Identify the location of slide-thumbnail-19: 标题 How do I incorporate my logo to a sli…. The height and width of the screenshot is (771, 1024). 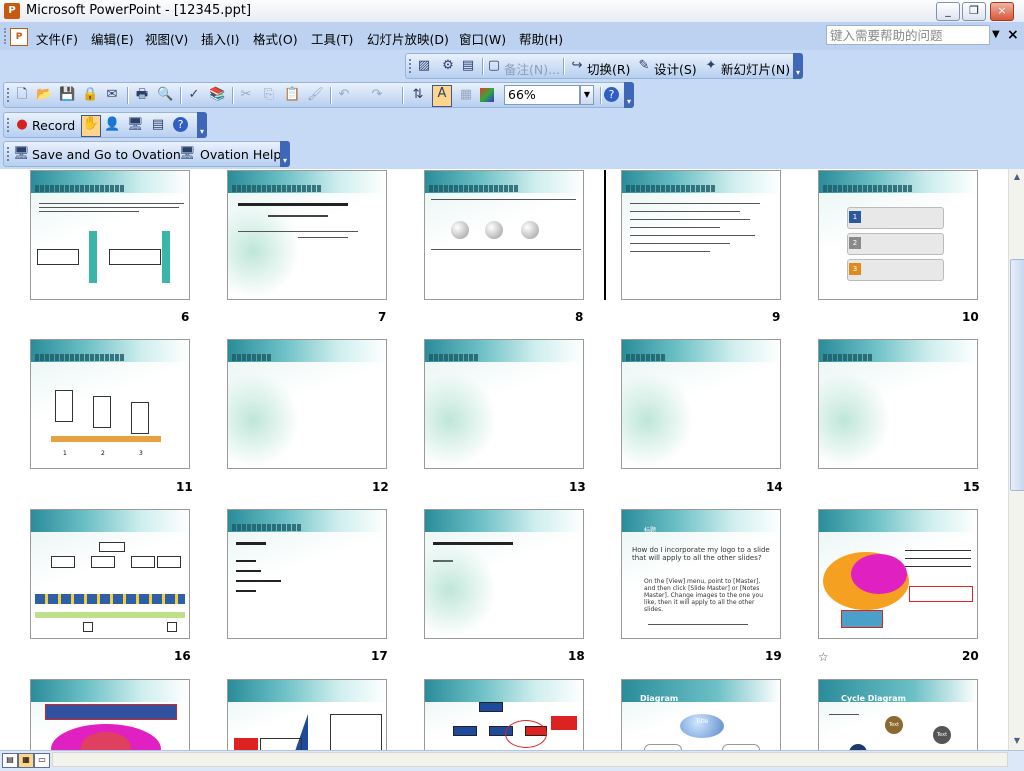
(701, 574).